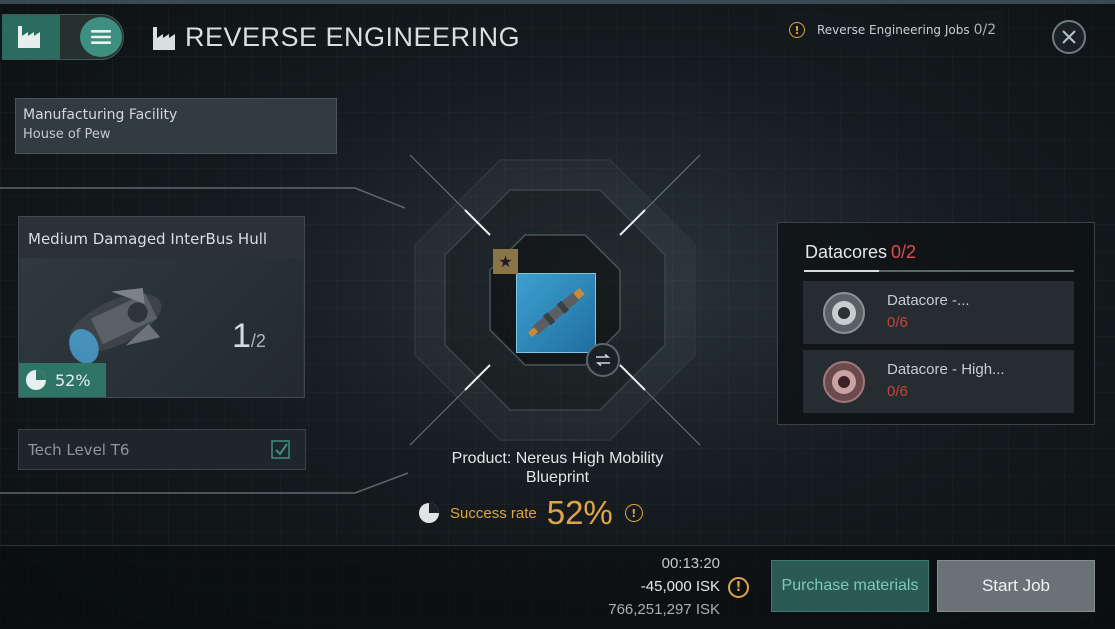  Describe the element at coordinates (281, 450) in the screenshot. I see `checkbox-icon` at that location.